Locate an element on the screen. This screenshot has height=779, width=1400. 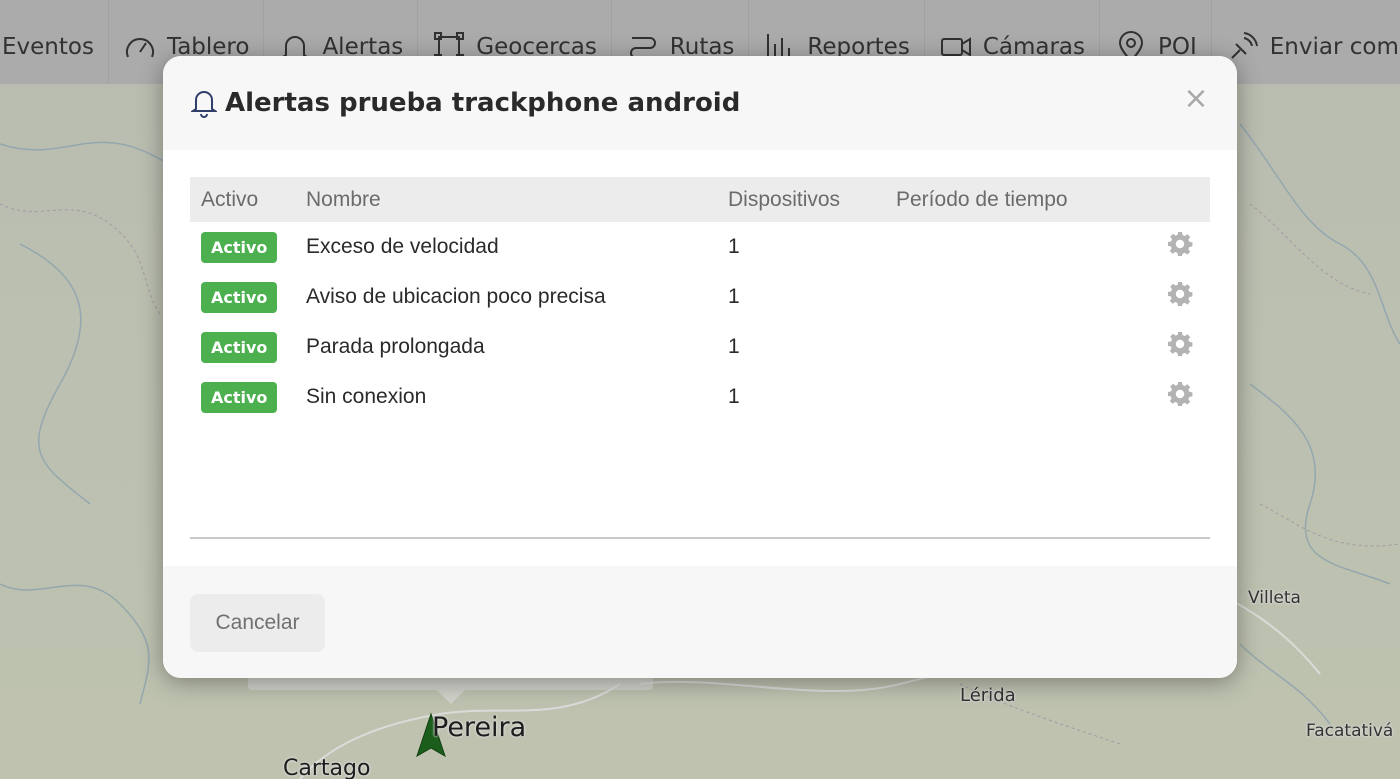
header-active: Activo is located at coordinates (242, 199).